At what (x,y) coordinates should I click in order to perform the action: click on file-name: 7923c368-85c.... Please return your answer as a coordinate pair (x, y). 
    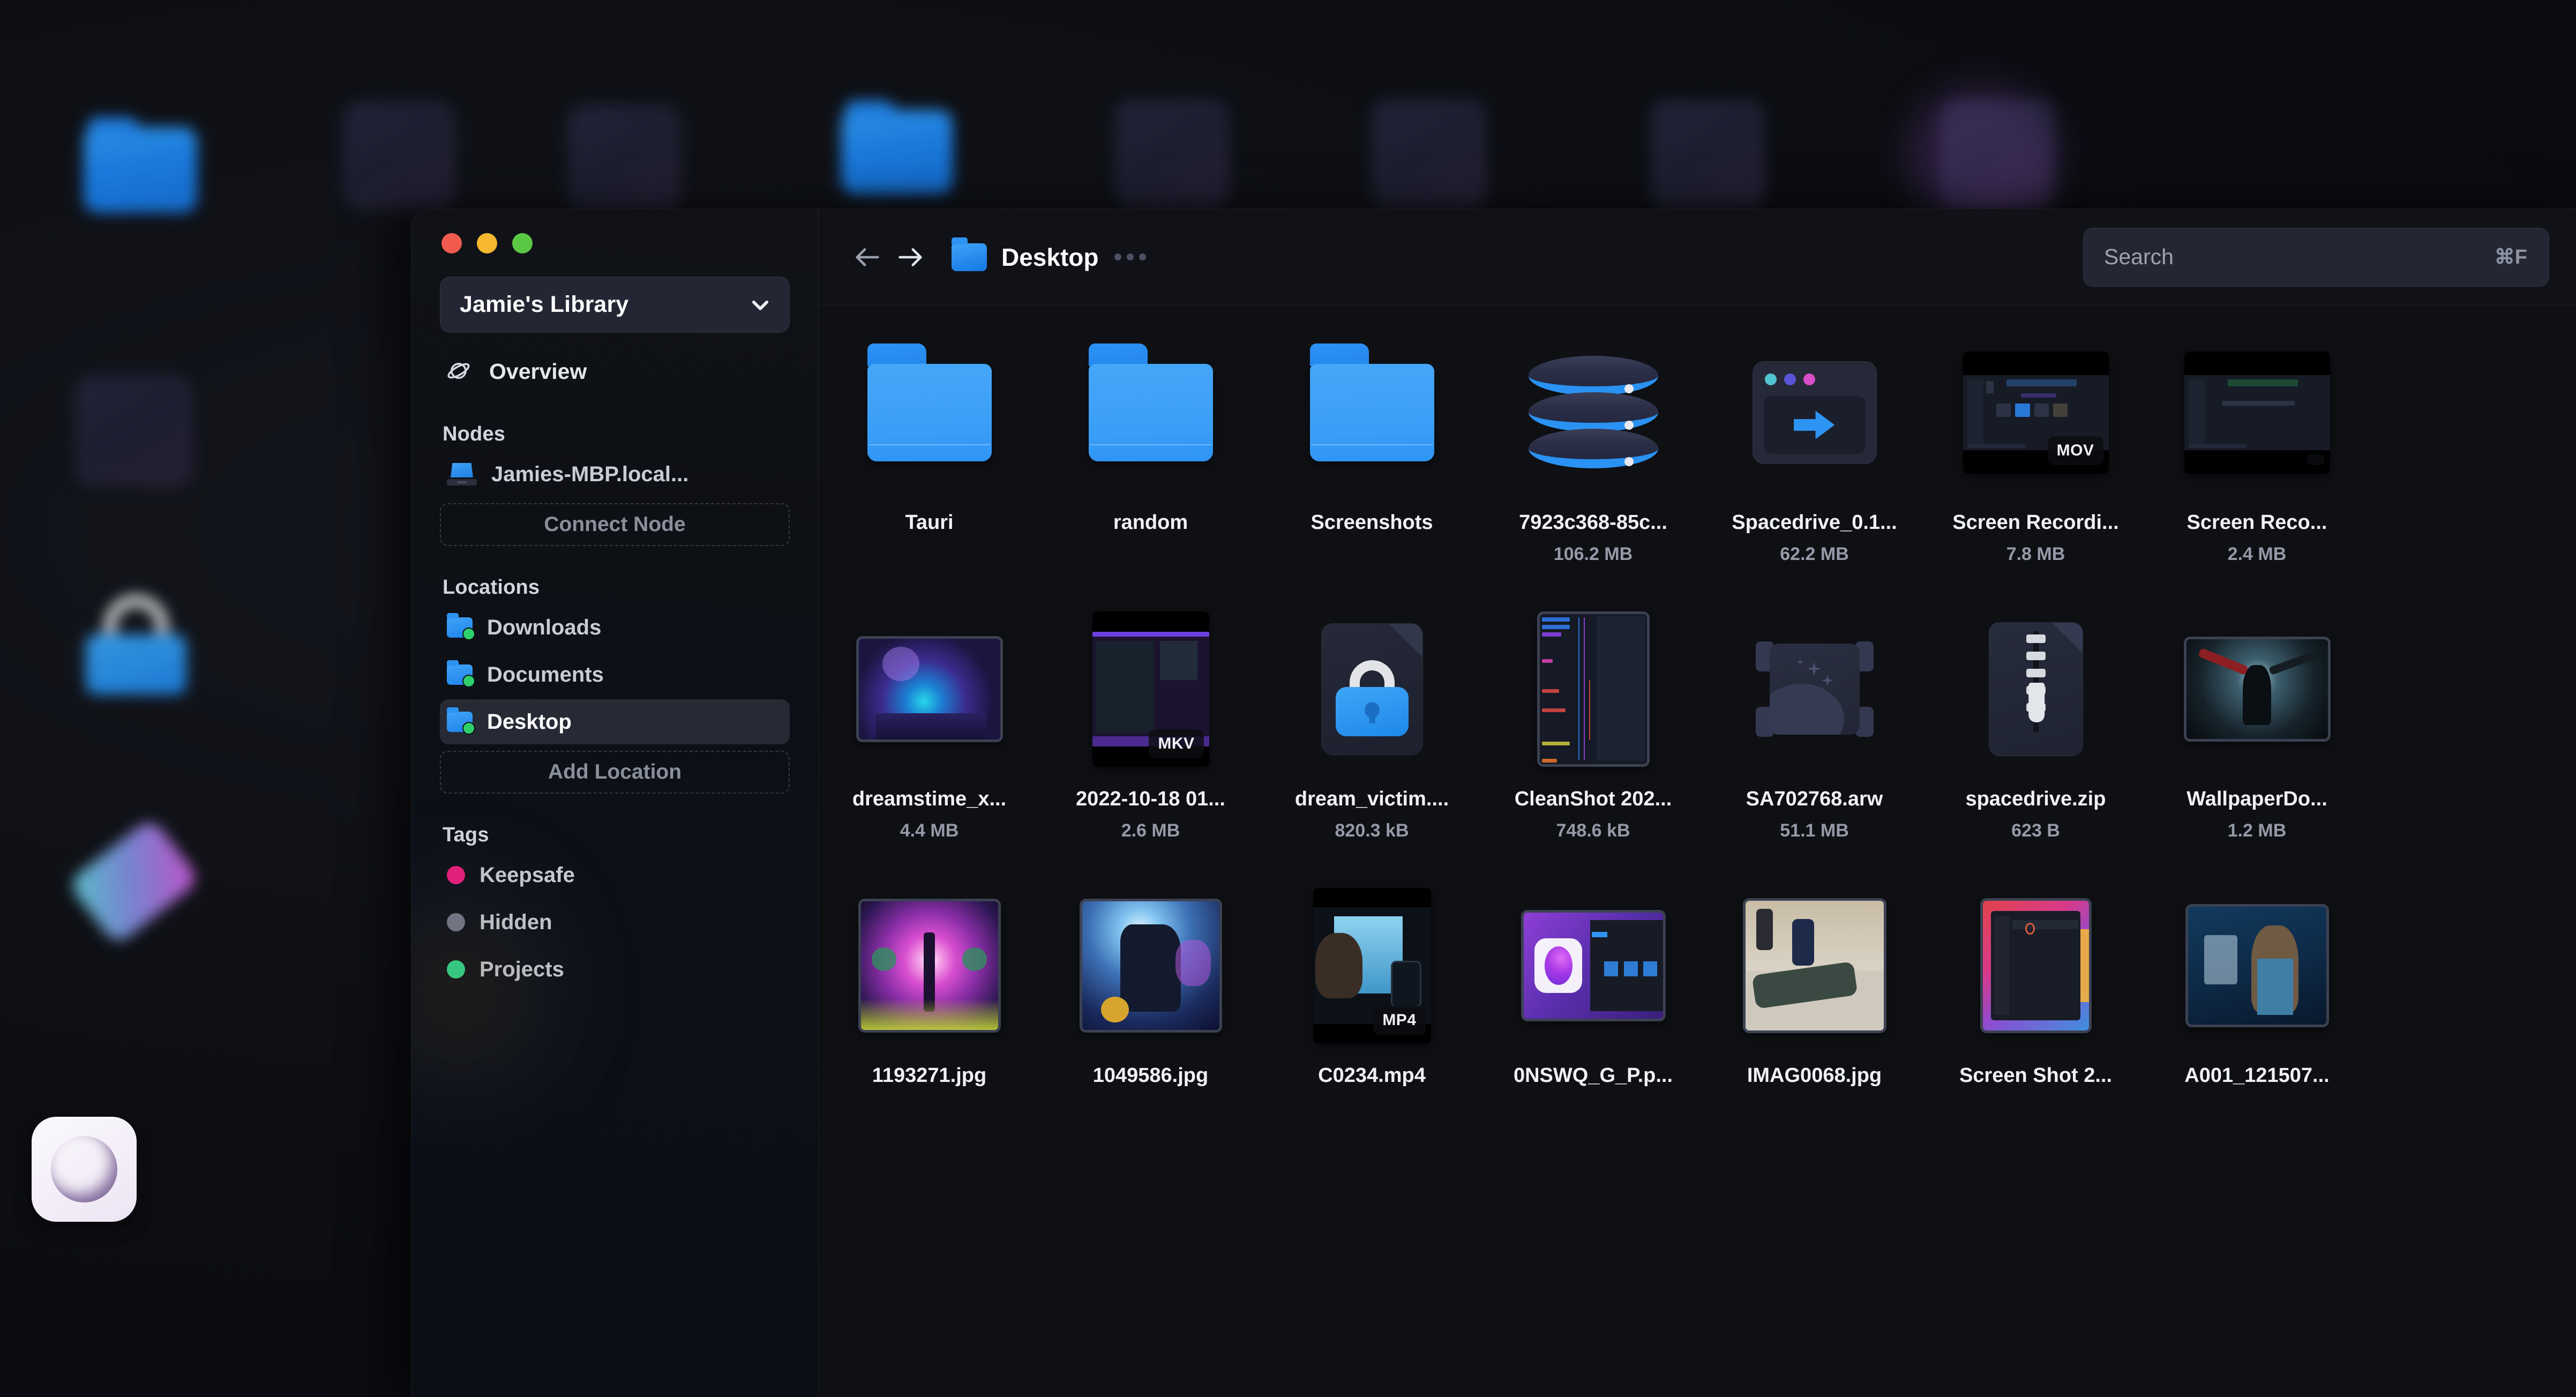
    Looking at the image, I should click on (1593, 522).